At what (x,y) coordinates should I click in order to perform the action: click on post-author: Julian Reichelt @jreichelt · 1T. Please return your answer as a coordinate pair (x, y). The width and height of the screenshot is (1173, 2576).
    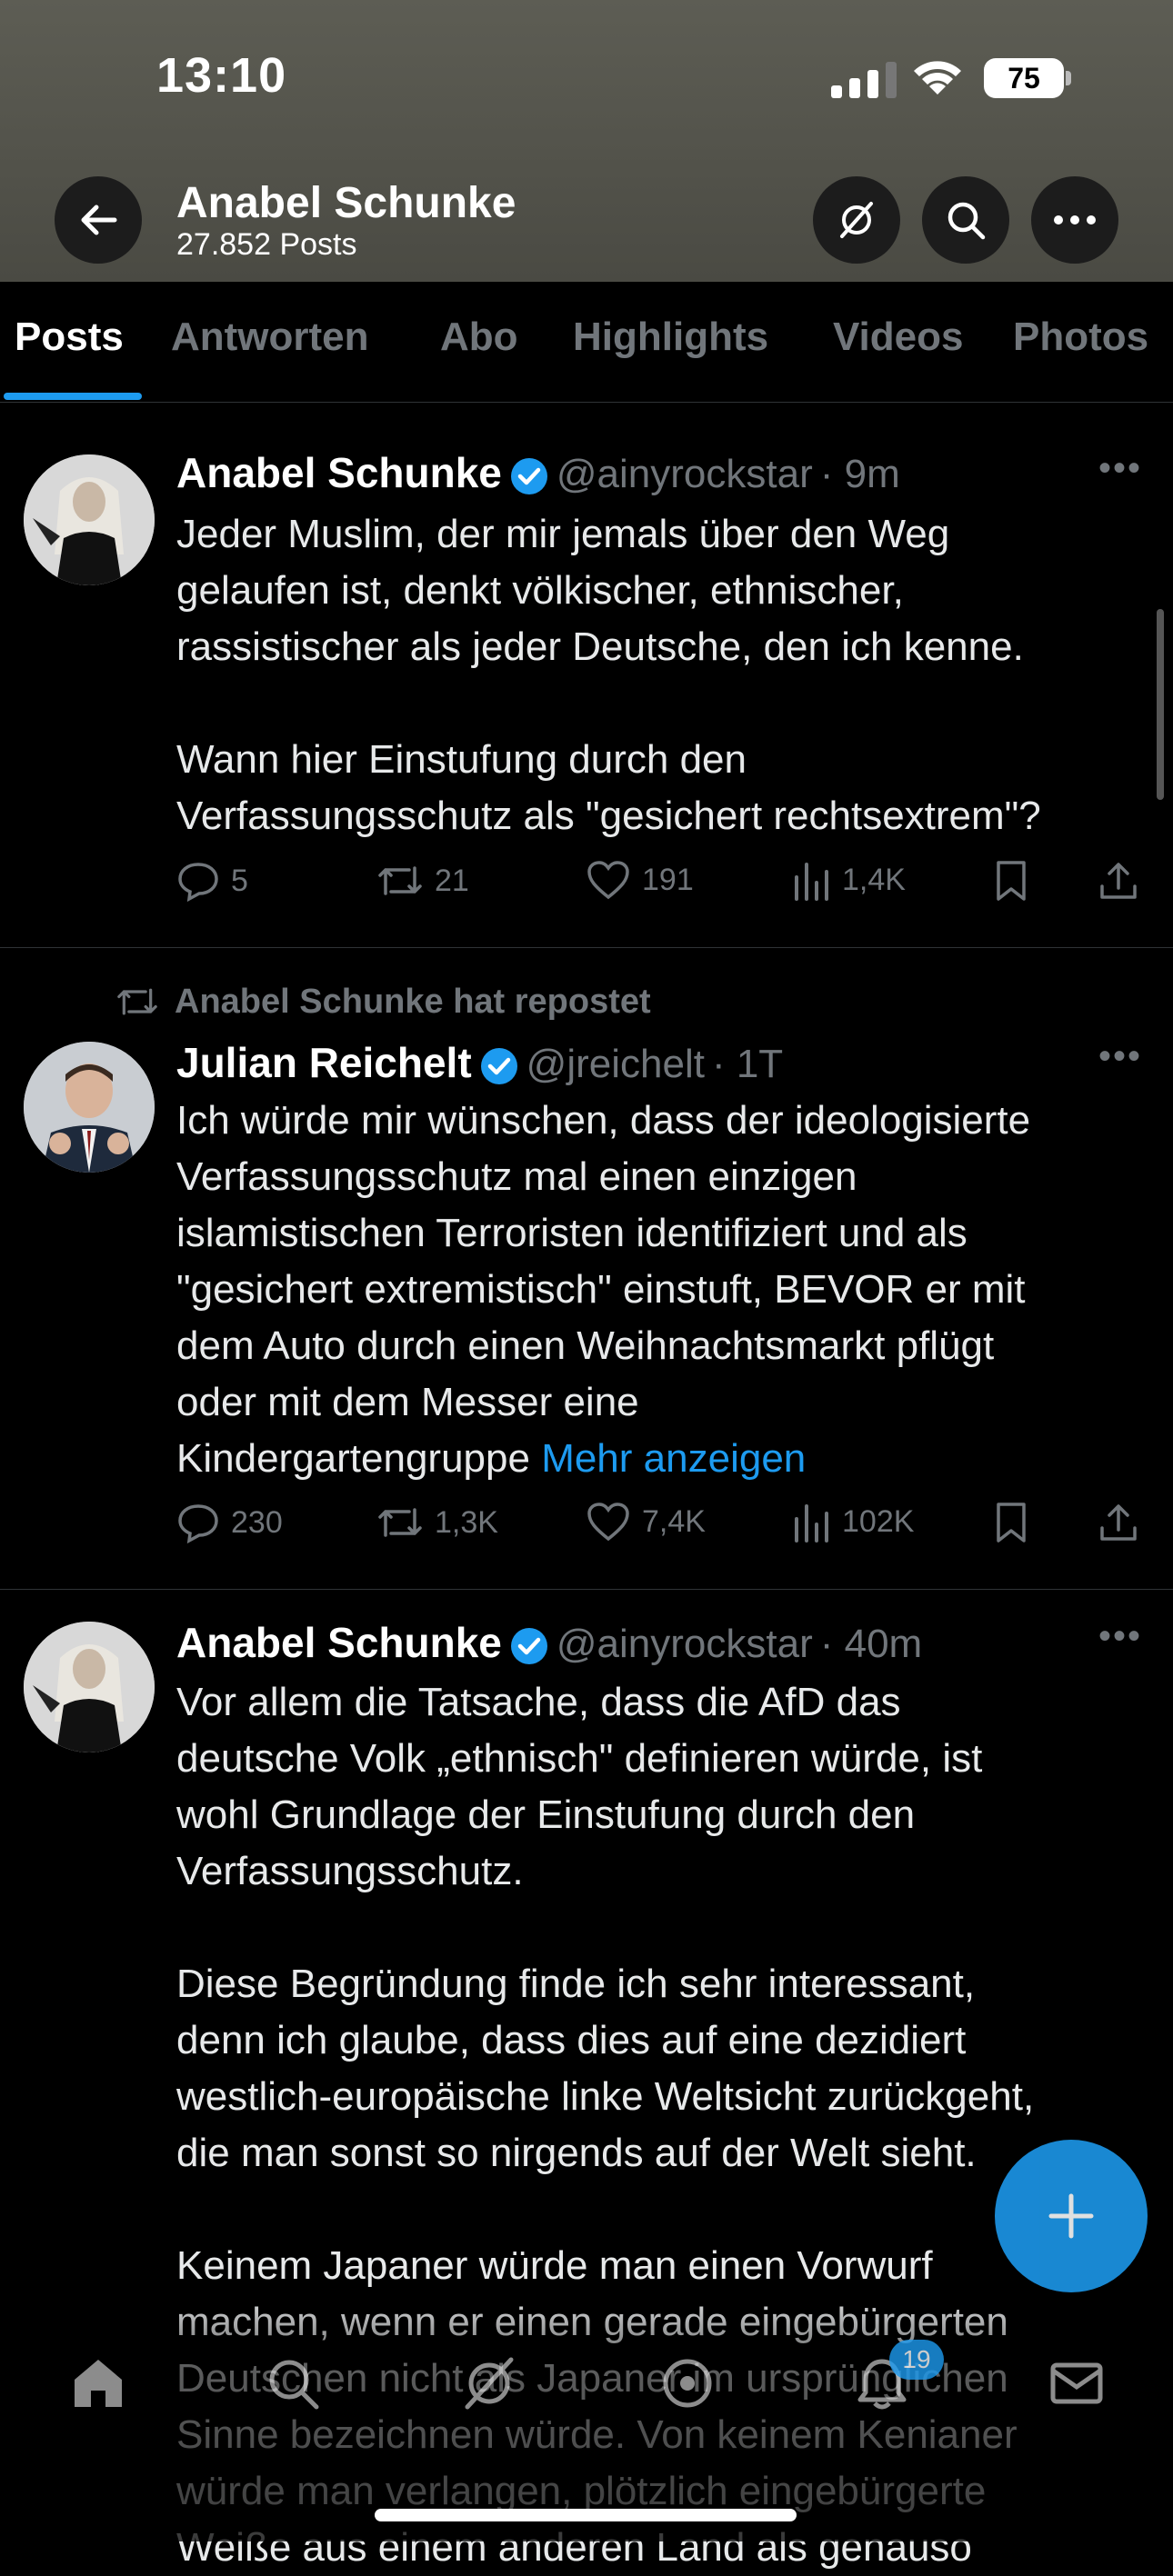
    Looking at the image, I should click on (480, 1062).